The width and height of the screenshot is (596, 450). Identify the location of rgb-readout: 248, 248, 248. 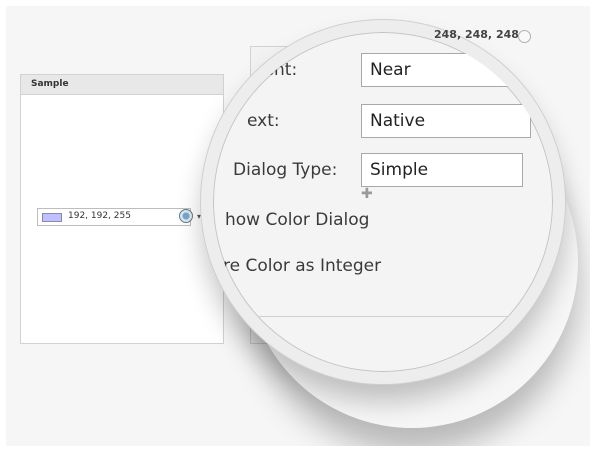
(476, 34).